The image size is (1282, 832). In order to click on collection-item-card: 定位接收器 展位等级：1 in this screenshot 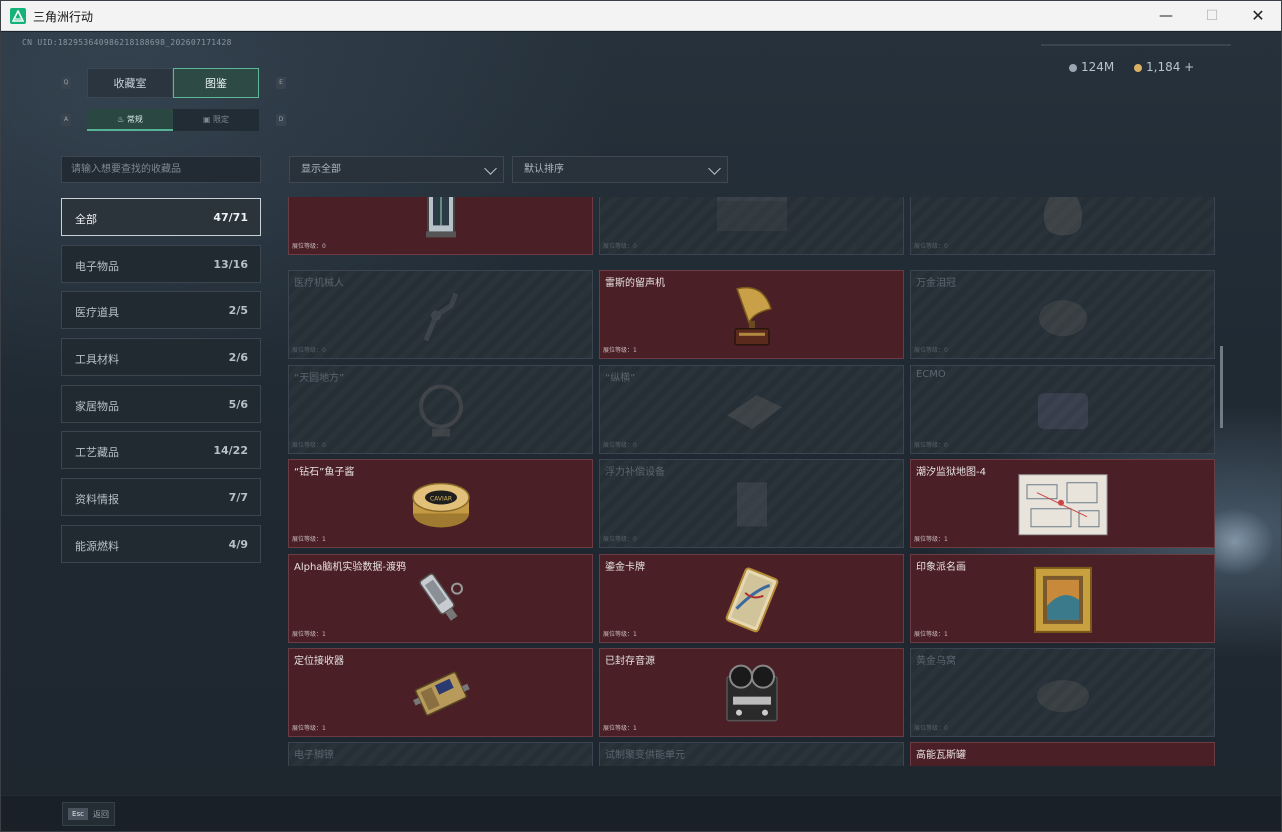, I will do `click(440, 692)`.